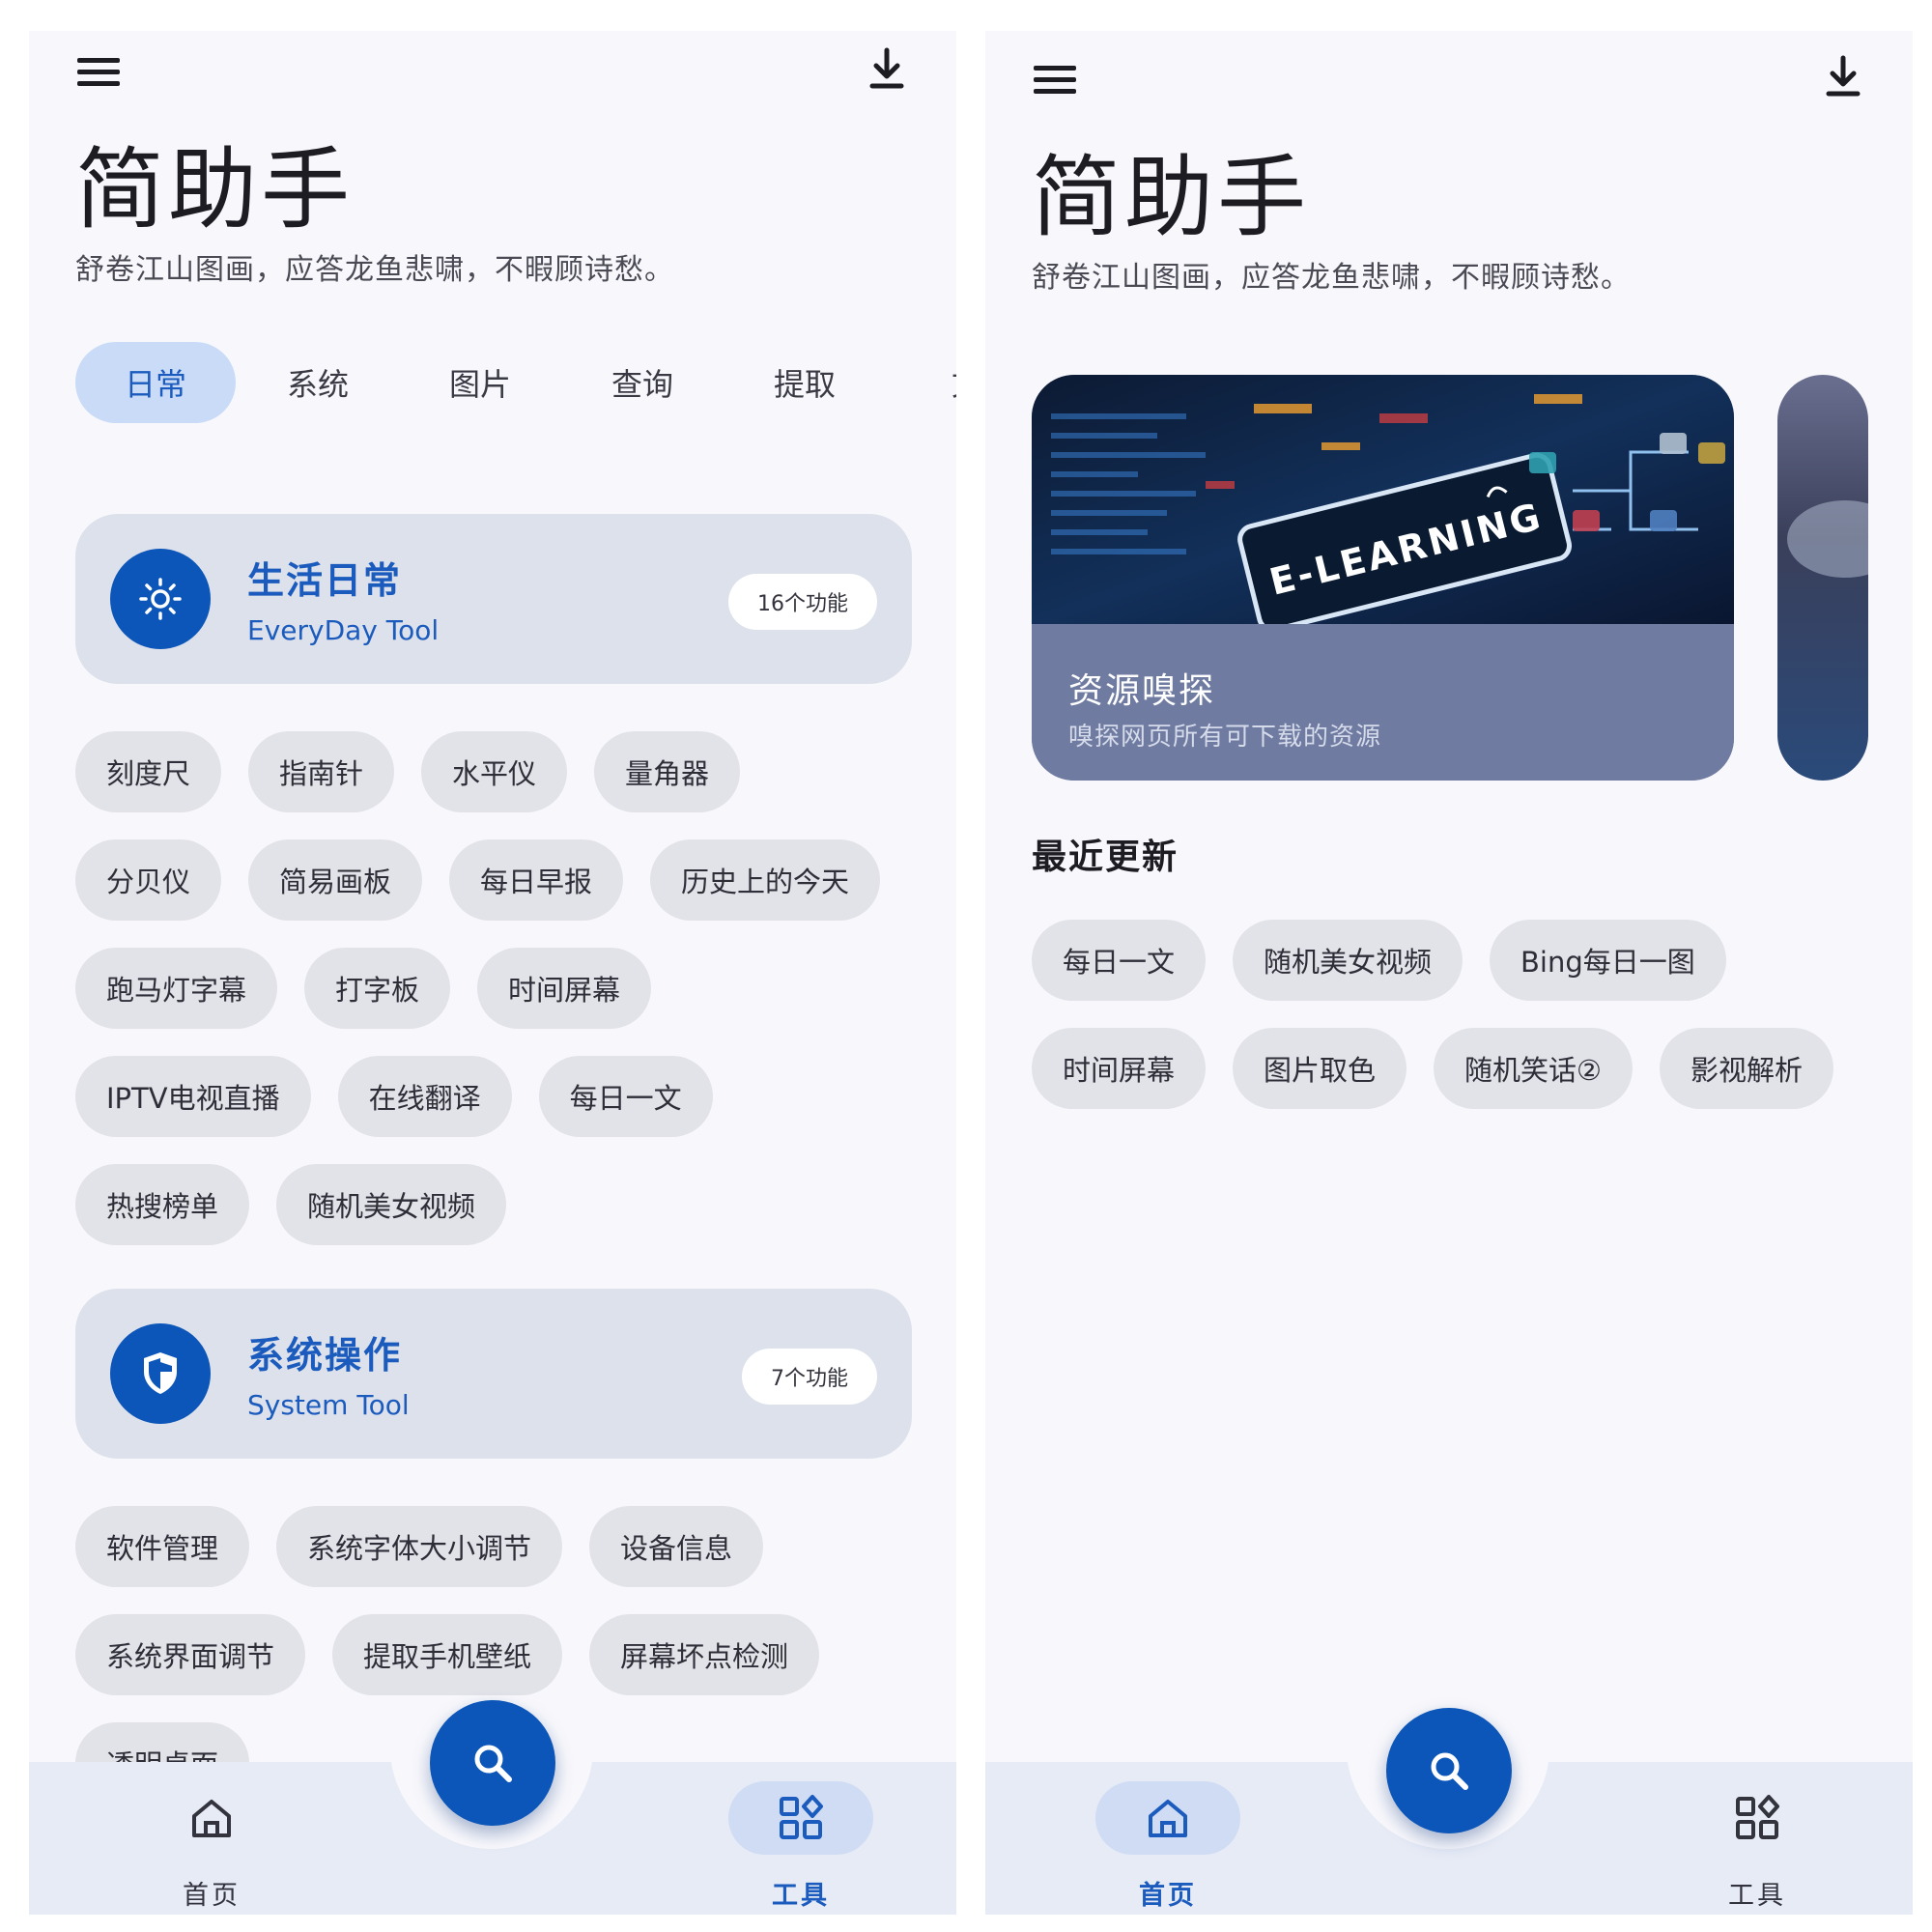 The image size is (1932, 1932). What do you see at coordinates (642, 382) in the screenshot?
I see `tab-query: 查询` at bounding box center [642, 382].